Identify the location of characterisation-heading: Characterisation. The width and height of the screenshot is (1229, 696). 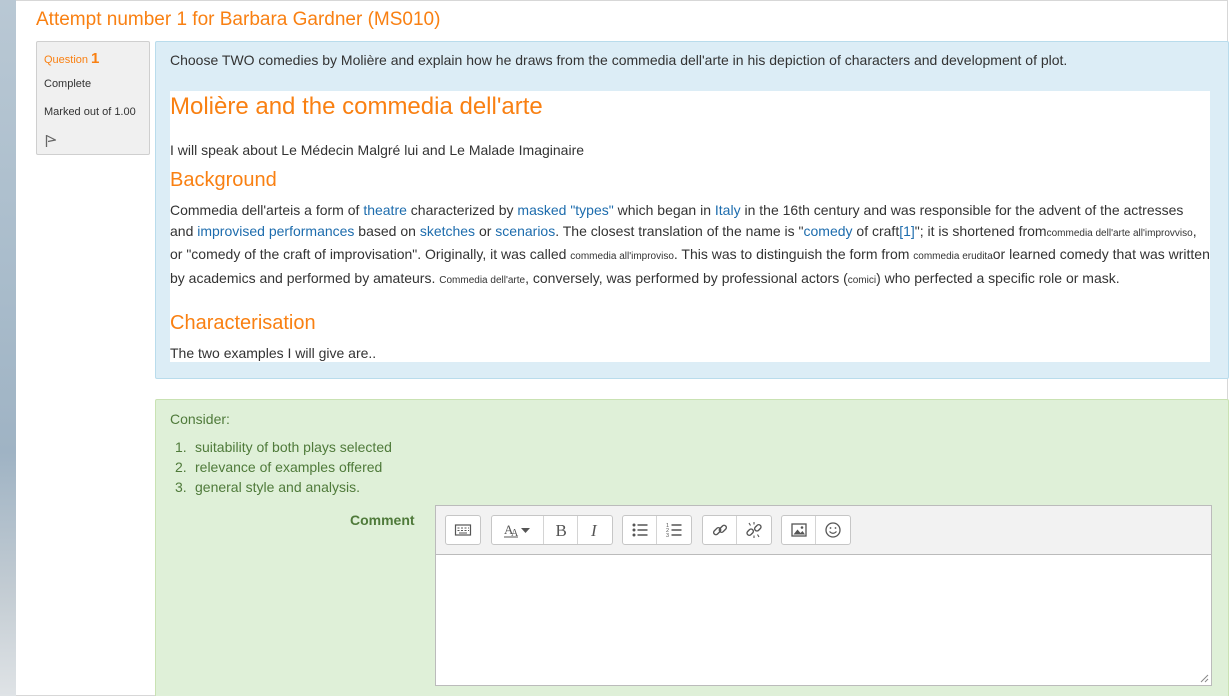
(243, 323).